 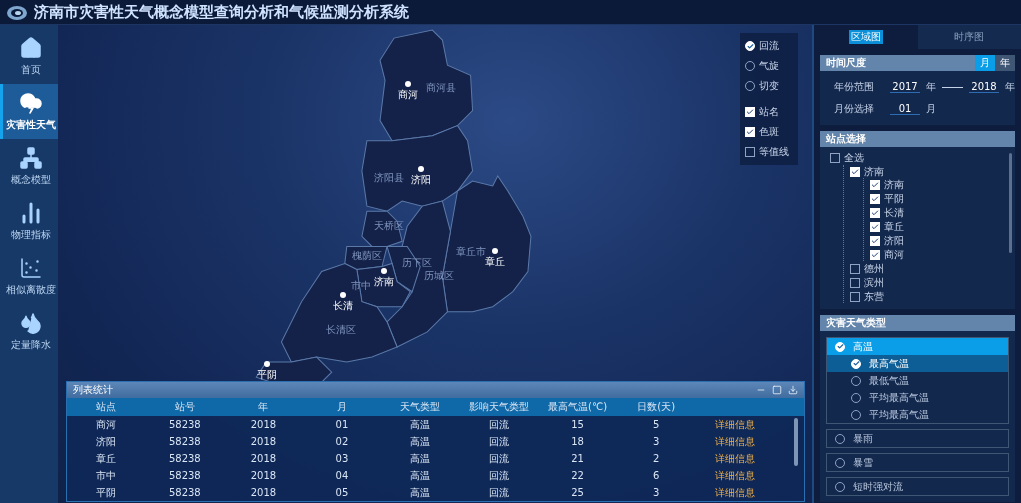 I want to click on weather-type-option: 短时强对流, so click(x=917, y=486).